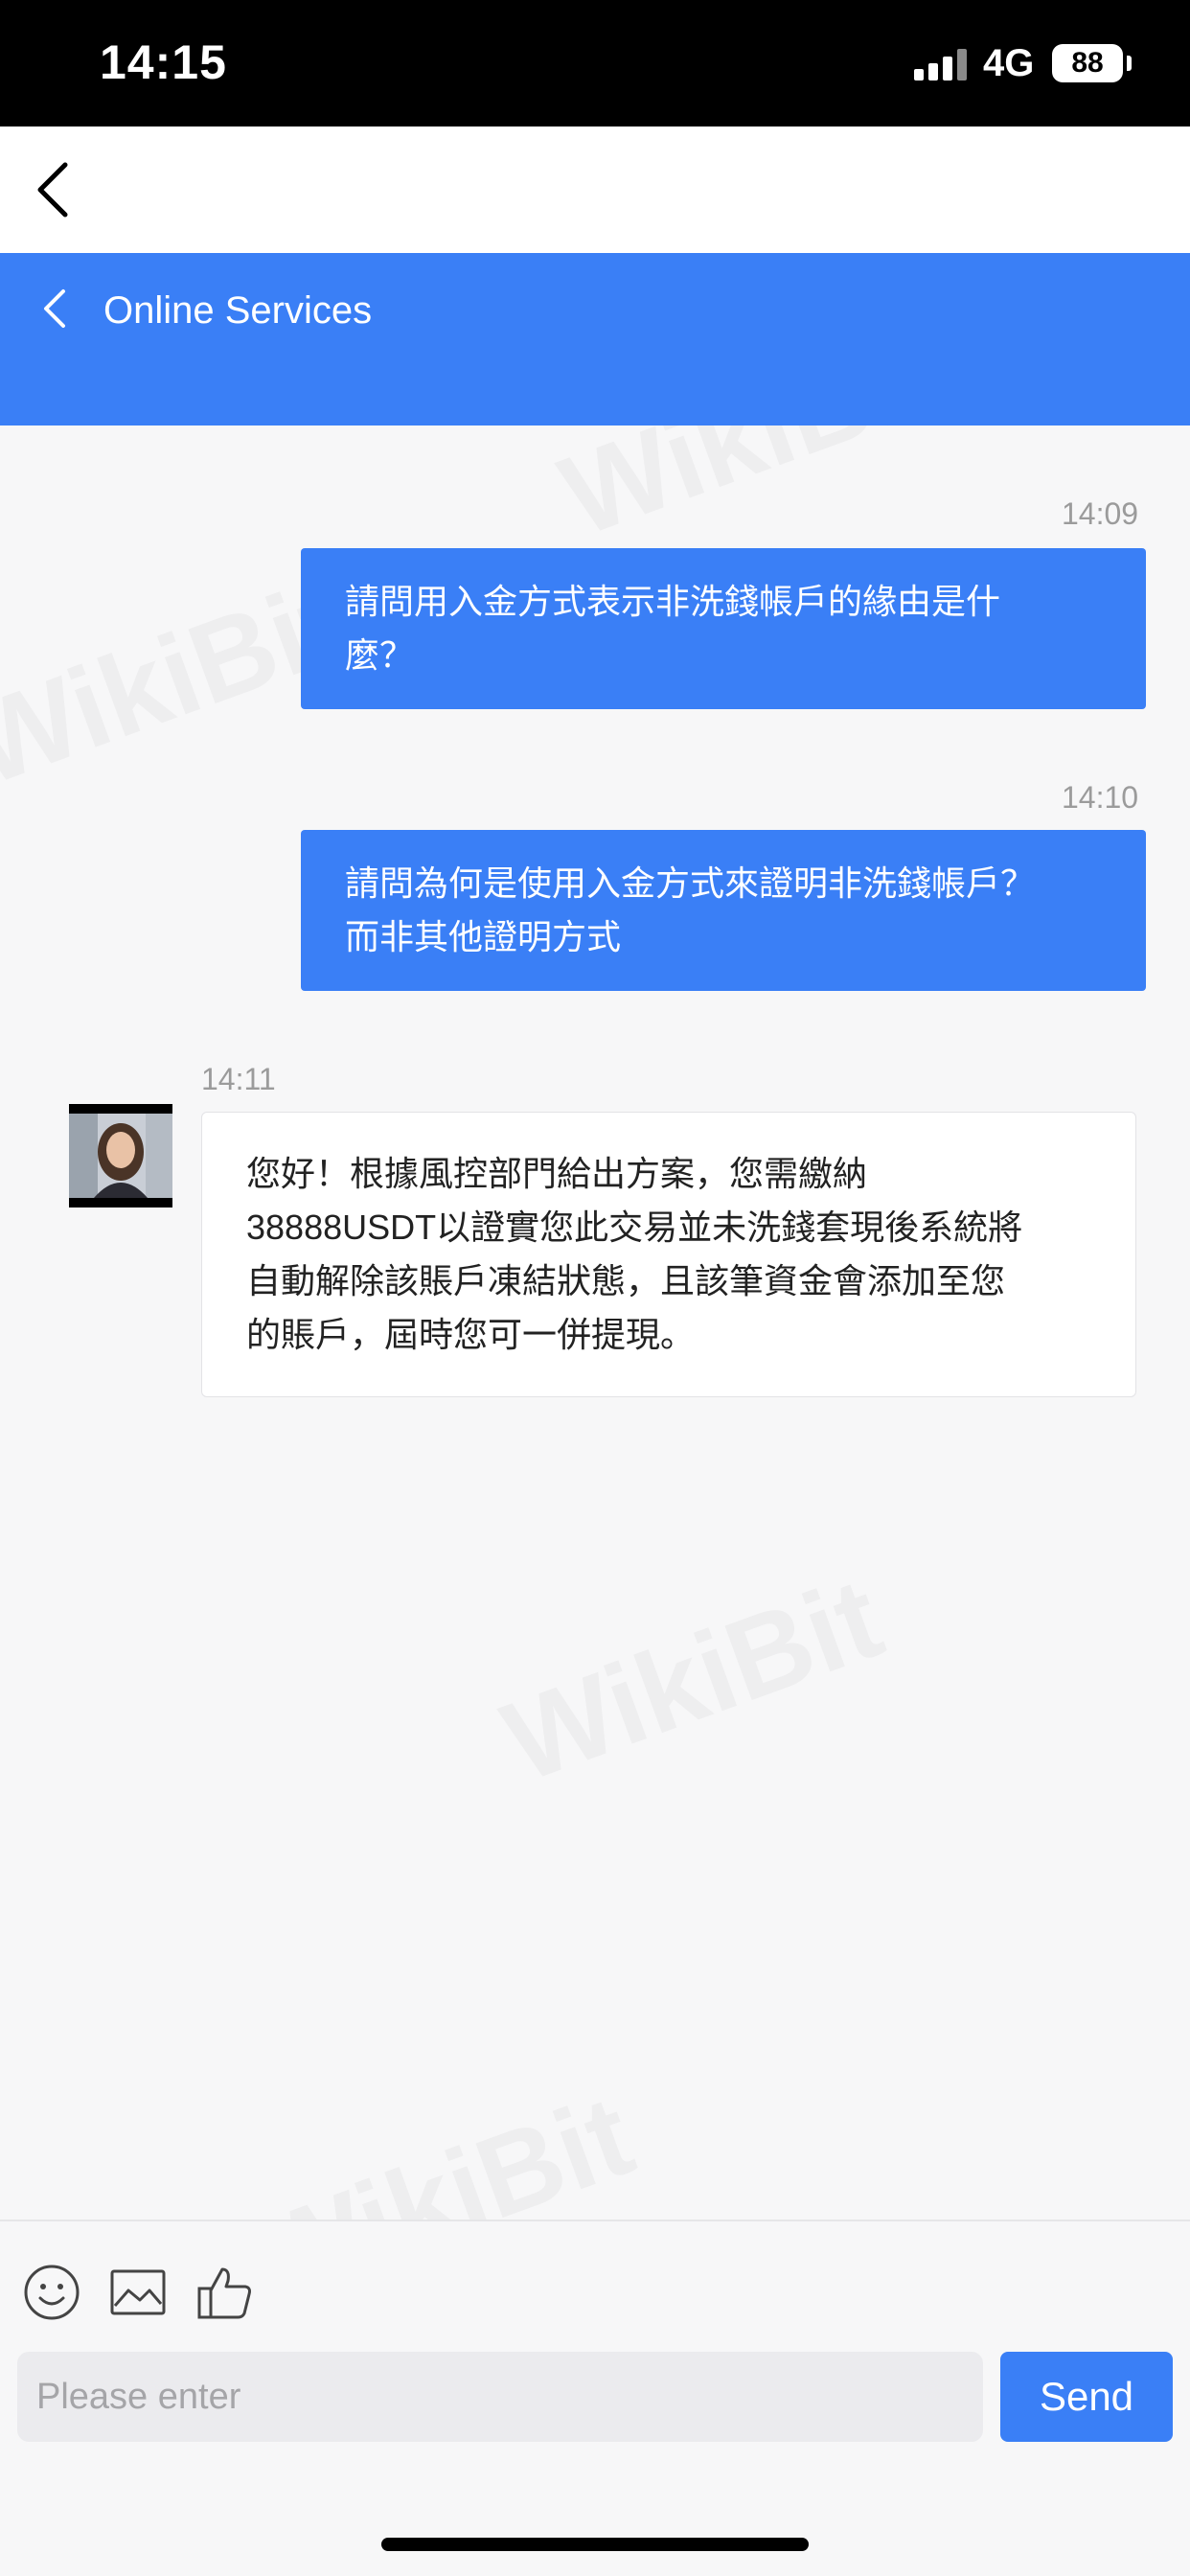  What do you see at coordinates (238, 1079) in the screenshot?
I see `message-time: 14:11` at bounding box center [238, 1079].